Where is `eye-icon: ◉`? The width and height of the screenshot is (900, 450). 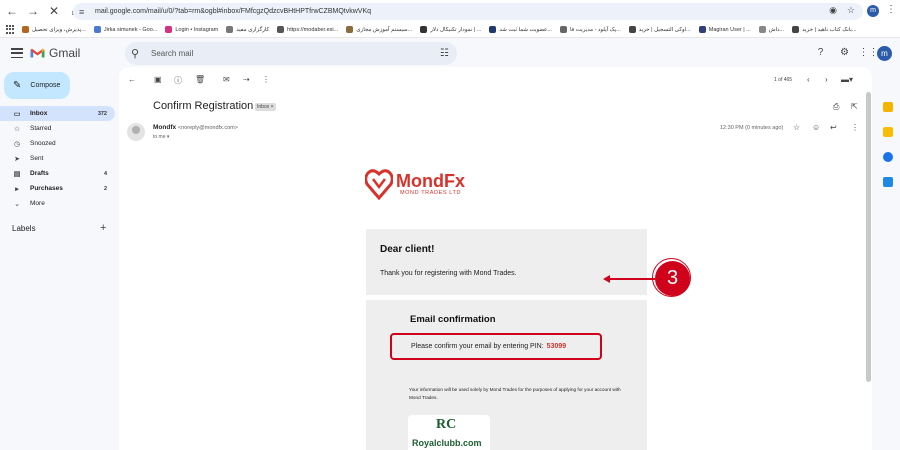
eye-icon: ◉ is located at coordinates (833, 10).